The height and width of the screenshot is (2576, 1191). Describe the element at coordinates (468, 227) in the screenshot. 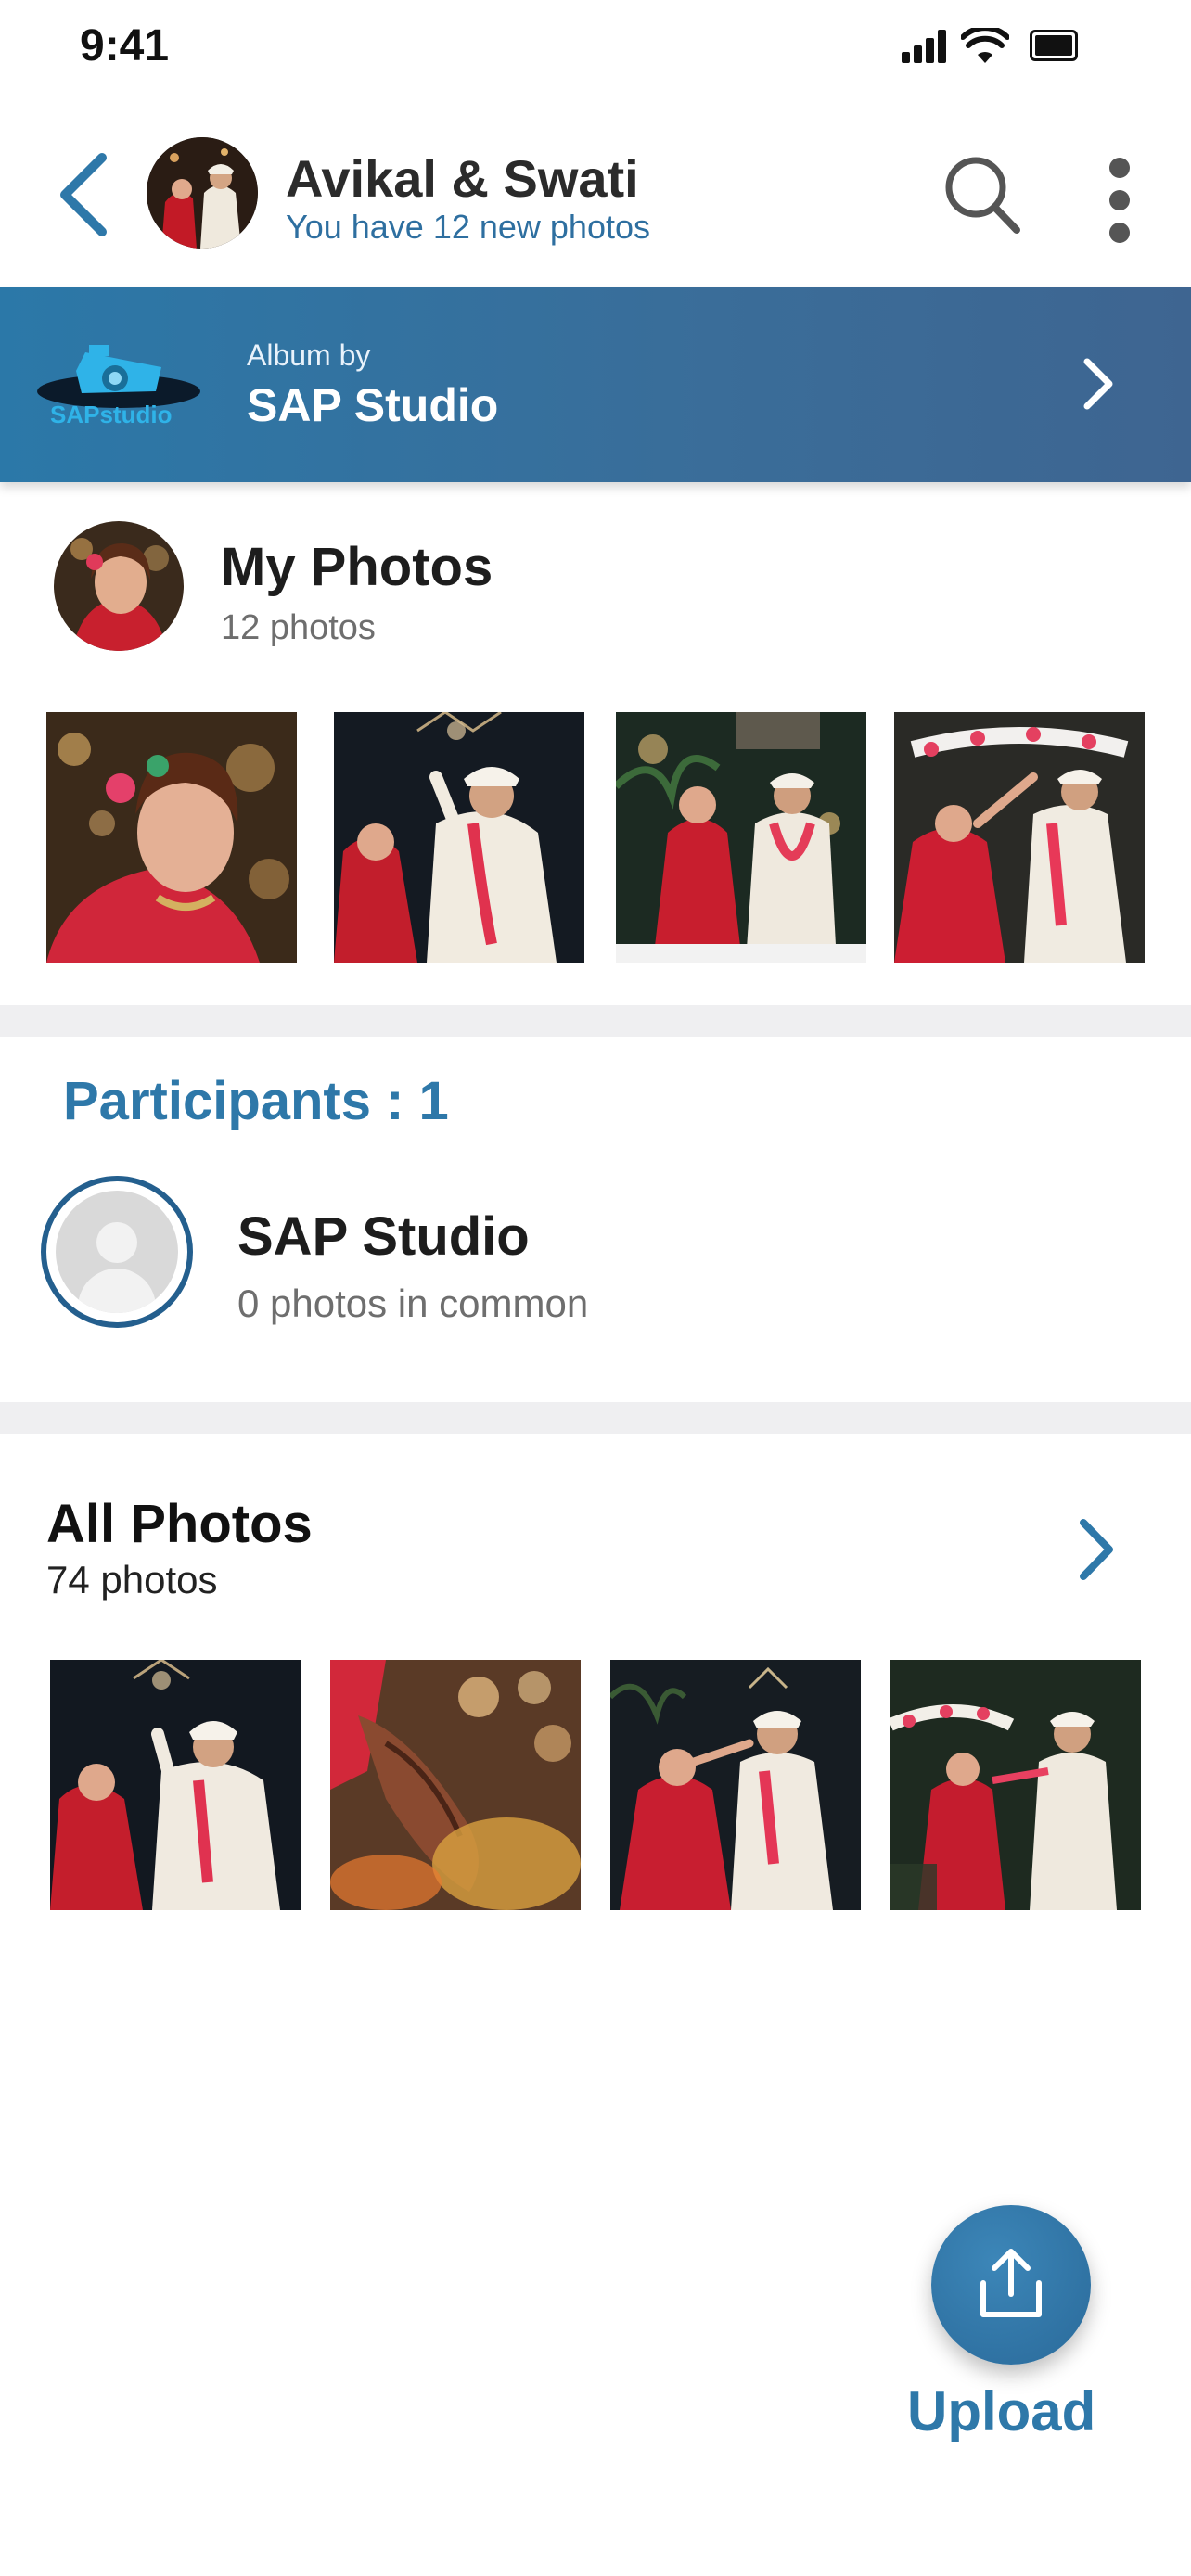

I see `album-subtitle: You have 12 new photos` at that location.